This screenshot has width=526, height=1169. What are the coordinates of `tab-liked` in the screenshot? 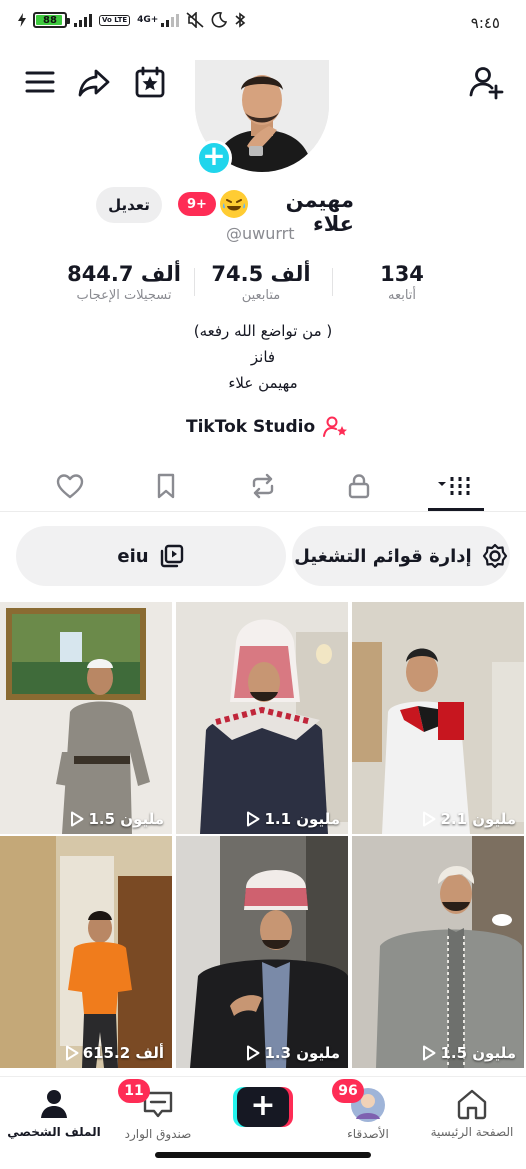 It's located at (70, 486).